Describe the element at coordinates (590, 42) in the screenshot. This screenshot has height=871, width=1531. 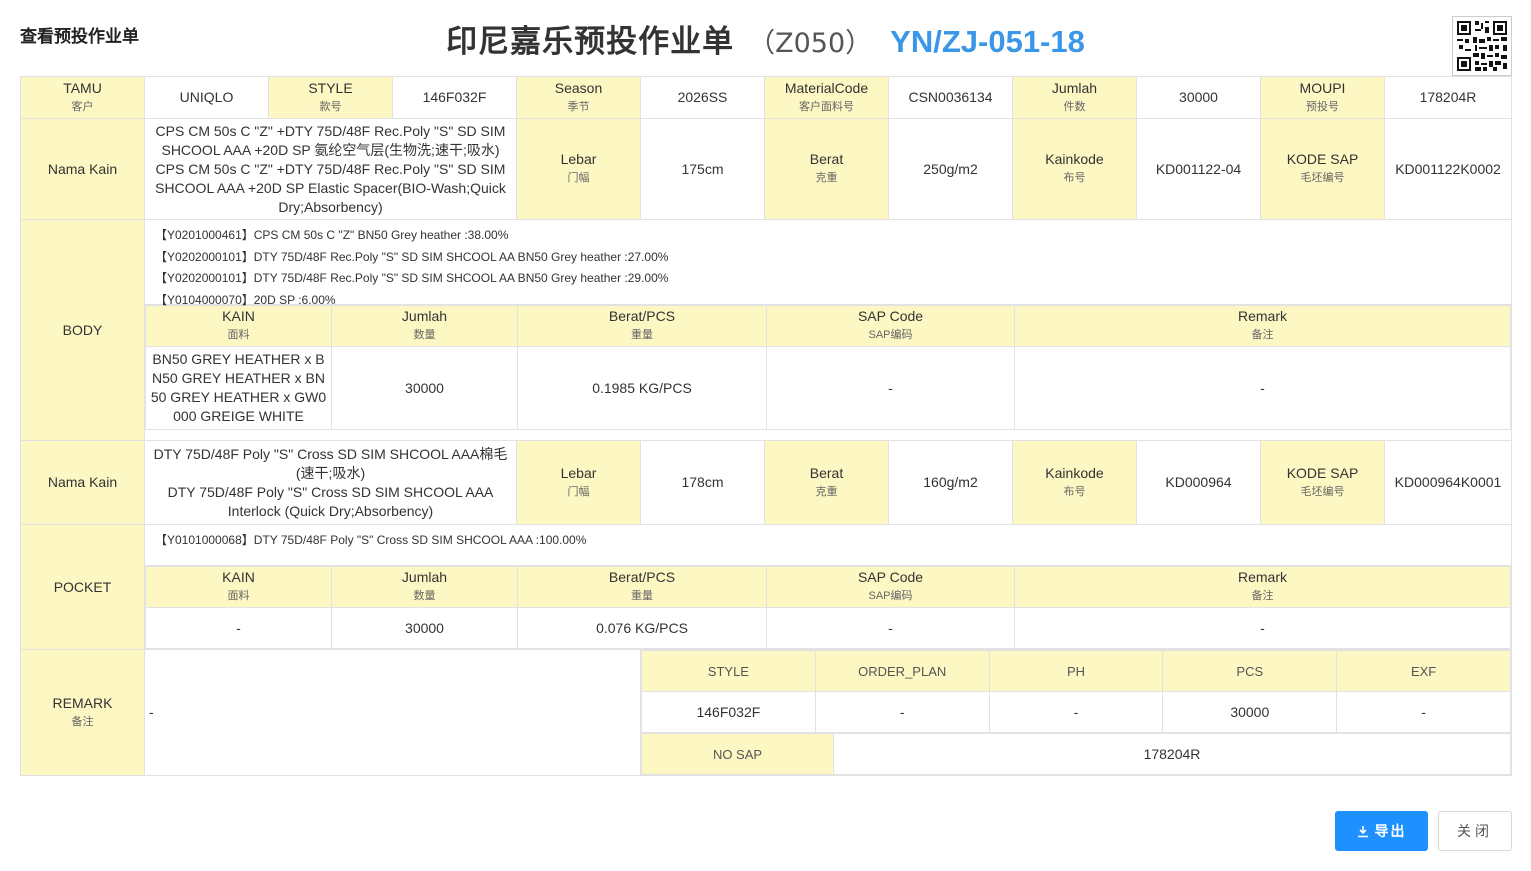
I see `title-text: 印尼嘉乐预投作业单` at that location.